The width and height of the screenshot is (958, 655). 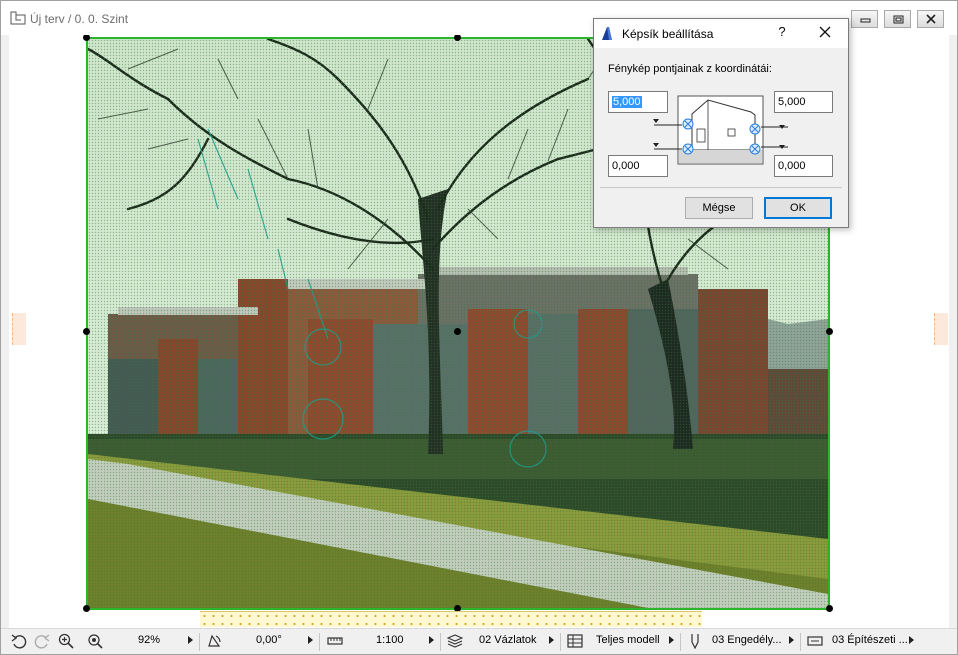 What do you see at coordinates (721, 33) in the screenshot?
I see `dialog-title-bar: Képsík beállítása ?` at bounding box center [721, 33].